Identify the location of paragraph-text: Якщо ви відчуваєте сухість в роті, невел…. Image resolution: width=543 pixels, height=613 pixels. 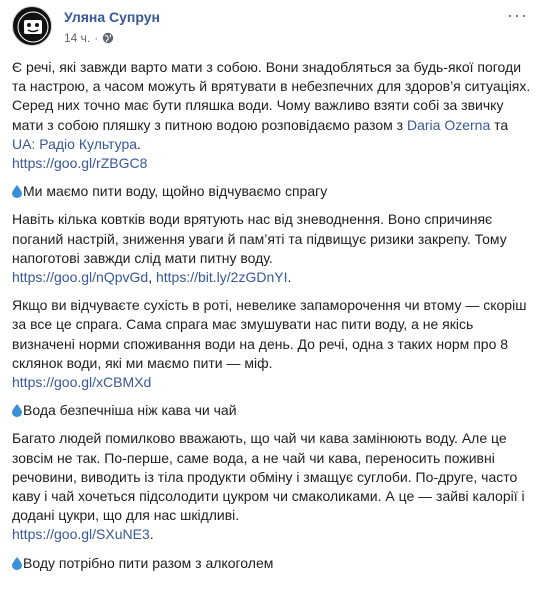
(269, 334).